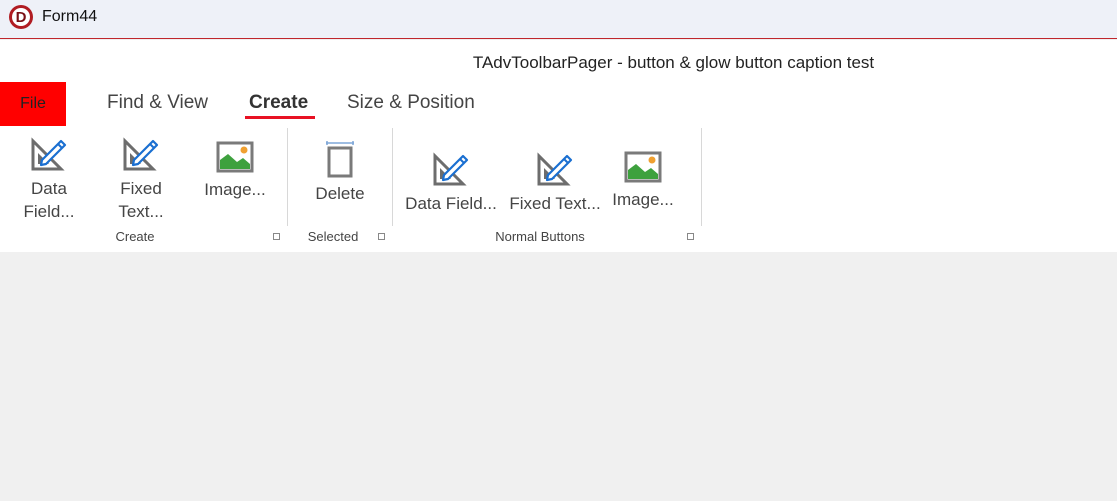 This screenshot has width=1117, height=501. Describe the element at coordinates (135, 236) in the screenshot. I see `group-label-create: Create` at that location.